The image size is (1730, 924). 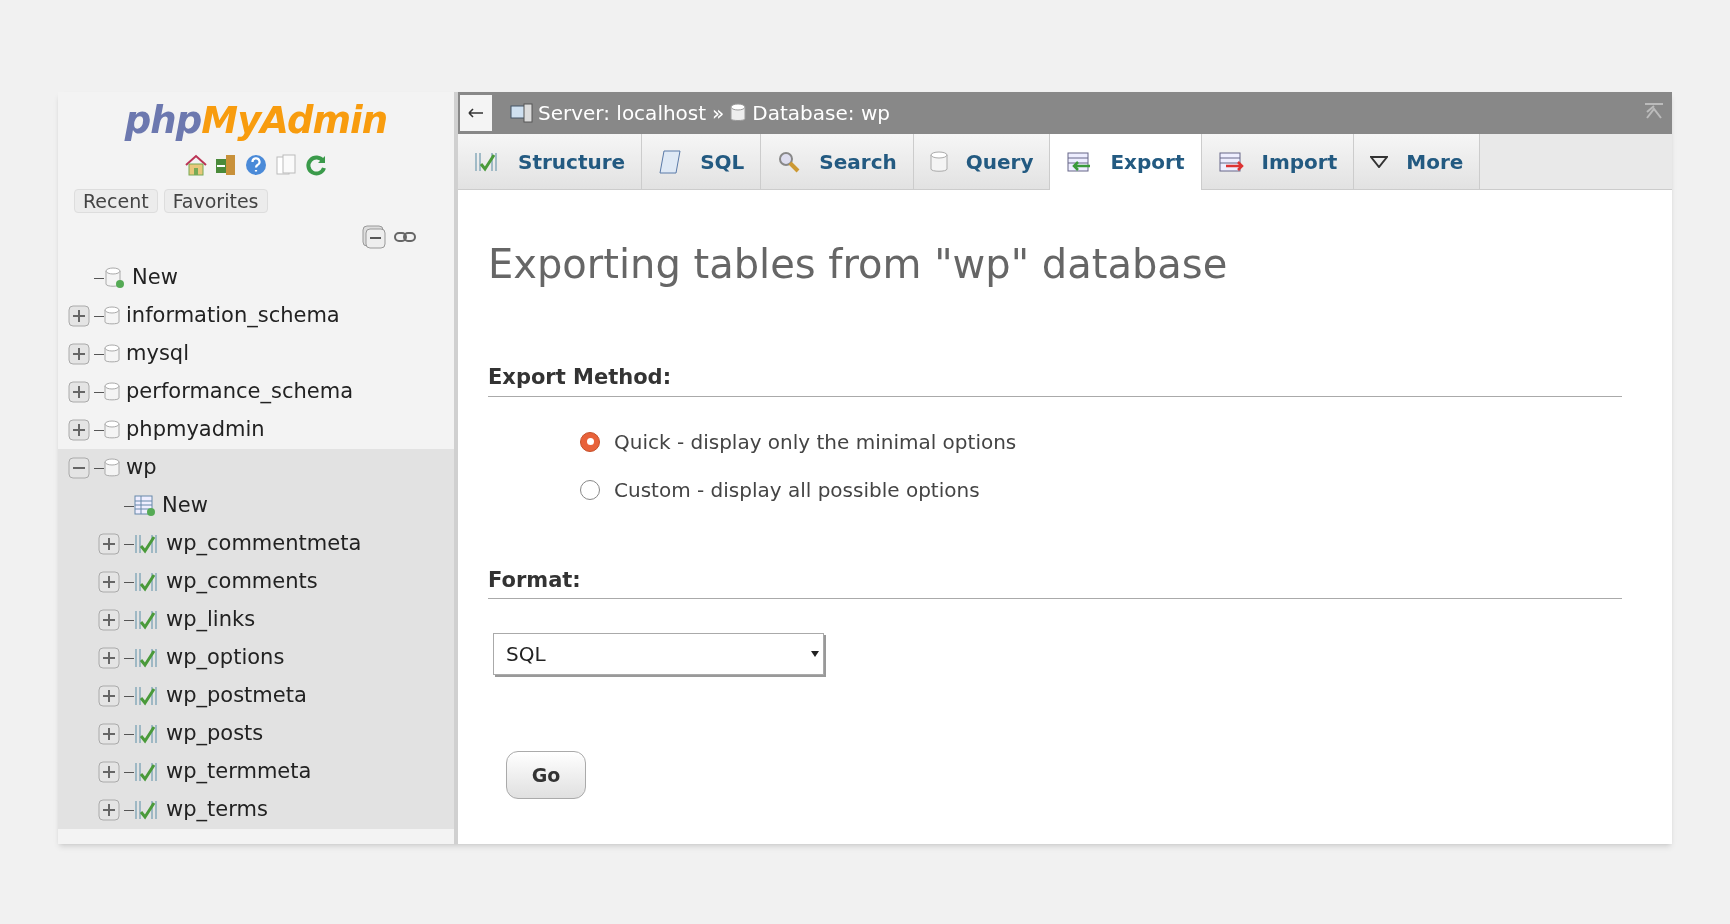 What do you see at coordinates (702, 162) in the screenshot?
I see `nav-tab: SQL` at bounding box center [702, 162].